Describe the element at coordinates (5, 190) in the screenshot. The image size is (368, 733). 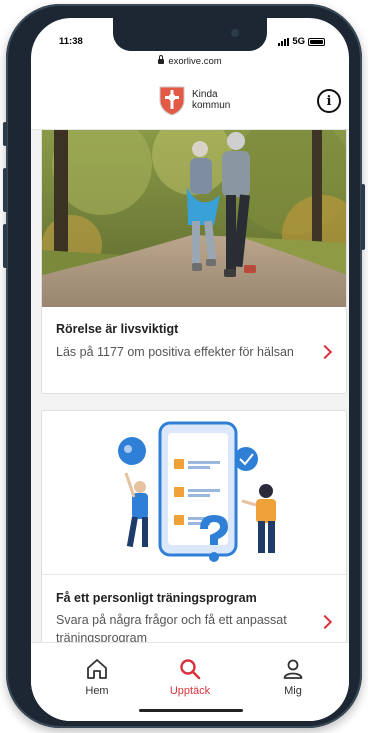
I see `volume-up-button` at that location.